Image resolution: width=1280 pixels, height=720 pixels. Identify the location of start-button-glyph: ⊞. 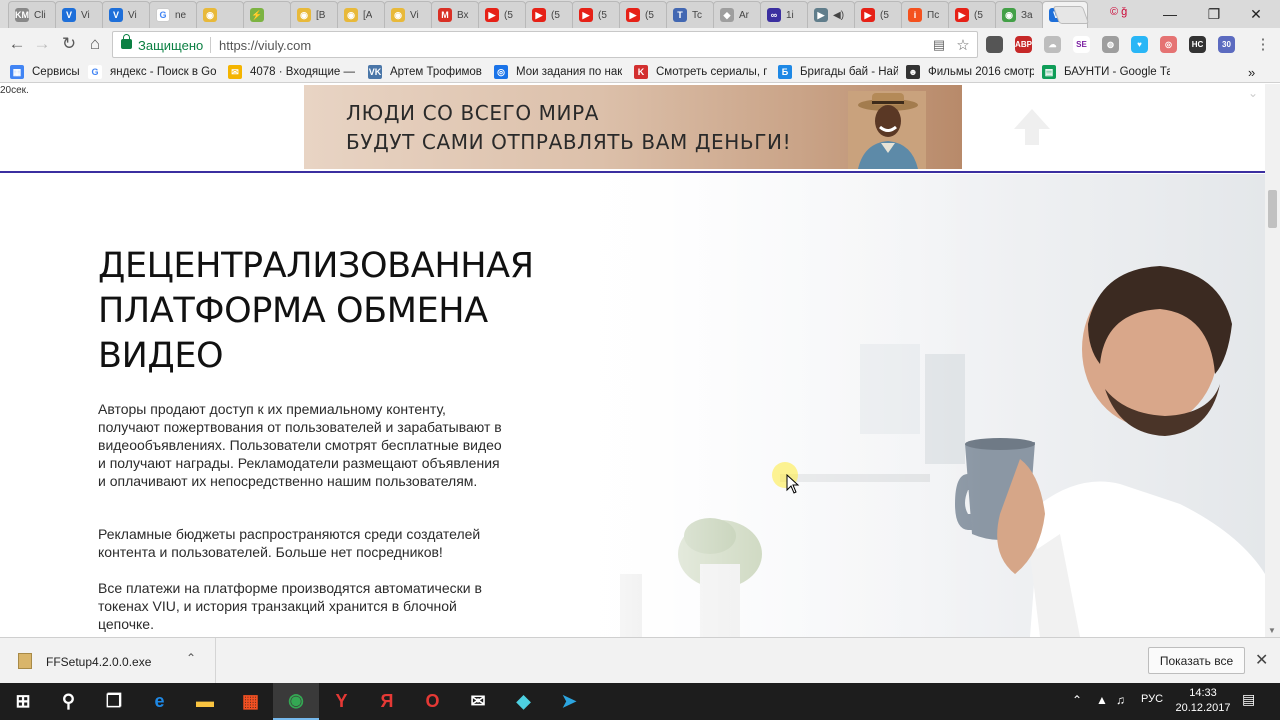
(23, 701).